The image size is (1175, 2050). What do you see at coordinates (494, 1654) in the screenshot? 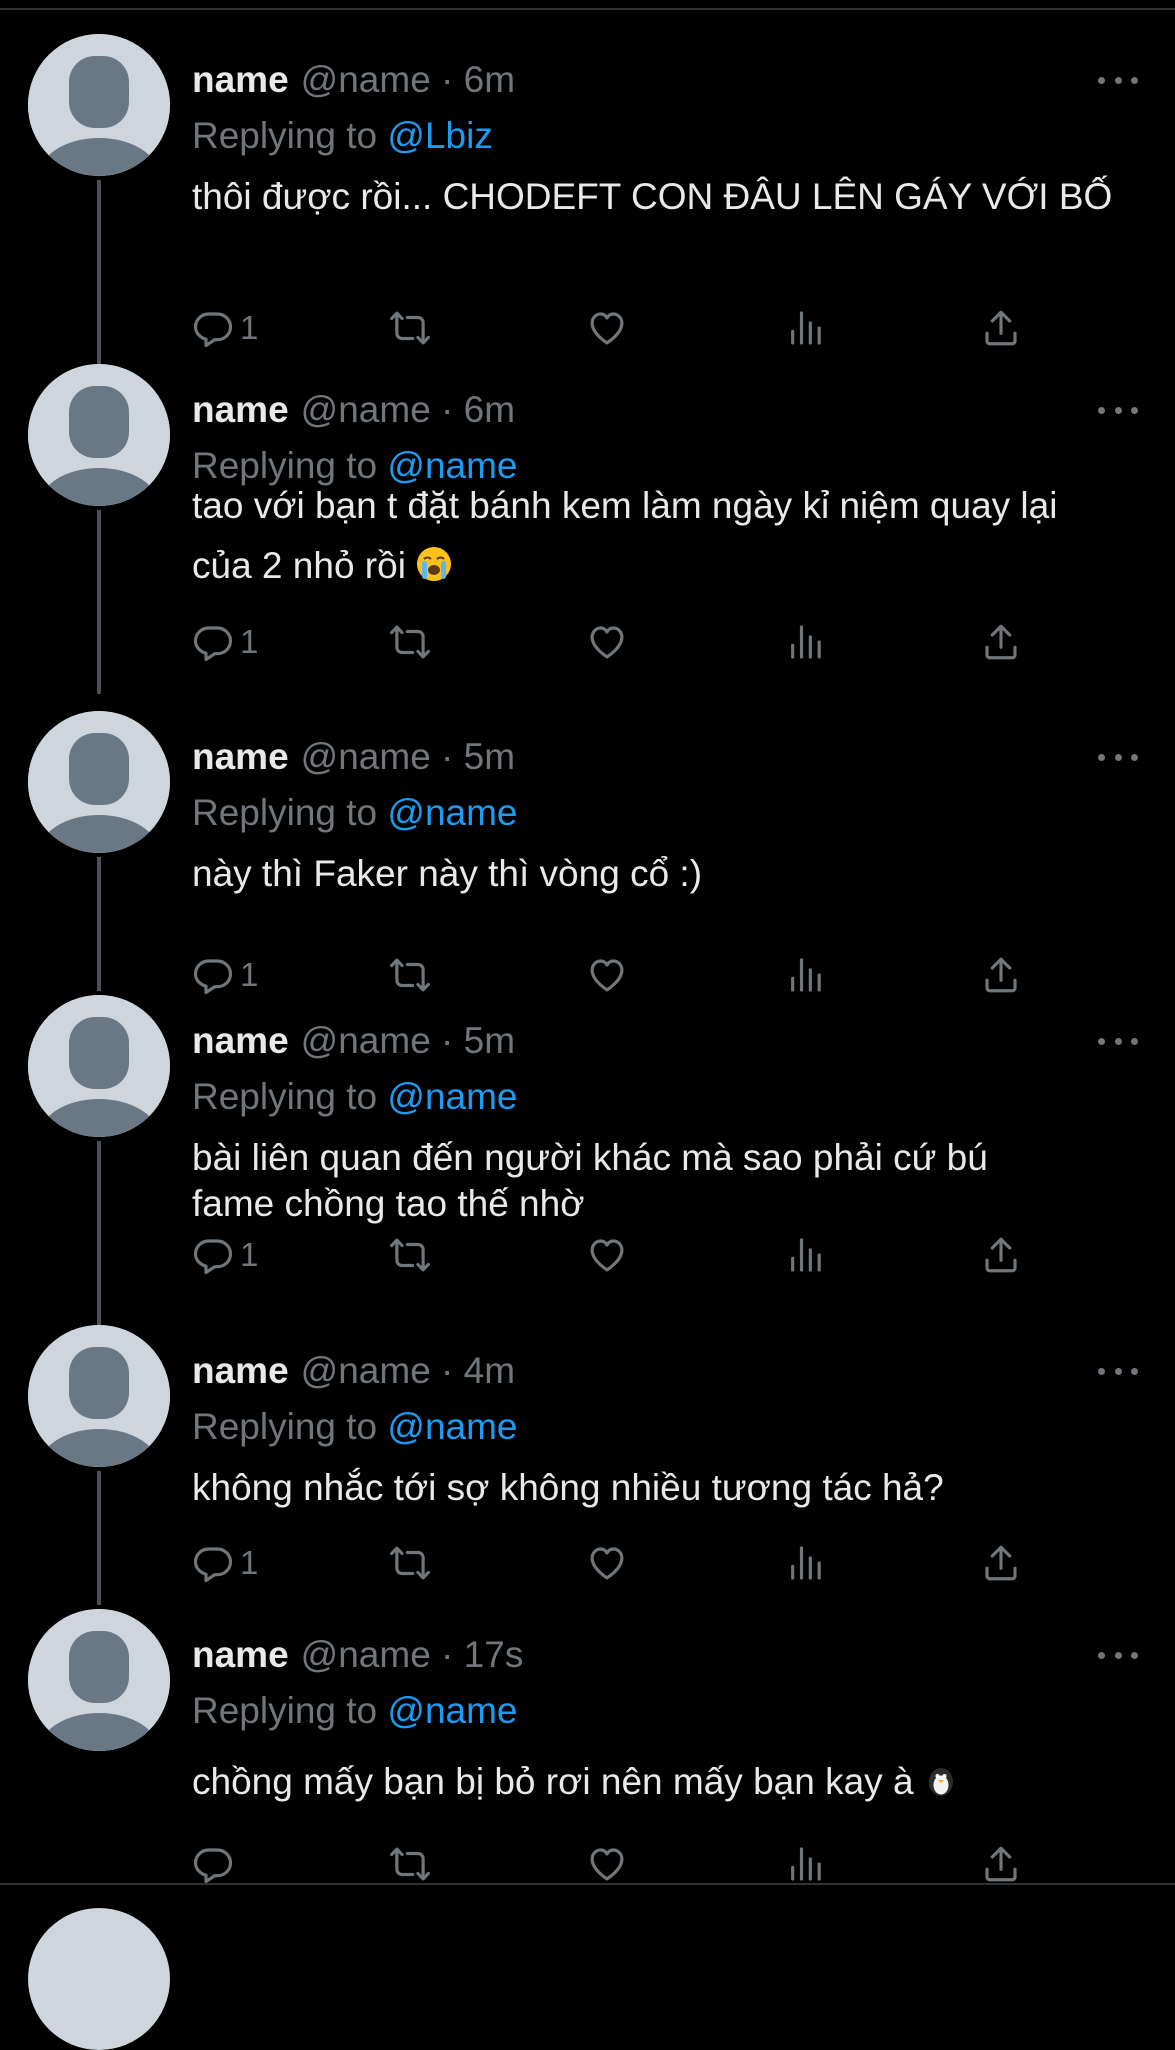
I see `timestamp: 17s` at bounding box center [494, 1654].